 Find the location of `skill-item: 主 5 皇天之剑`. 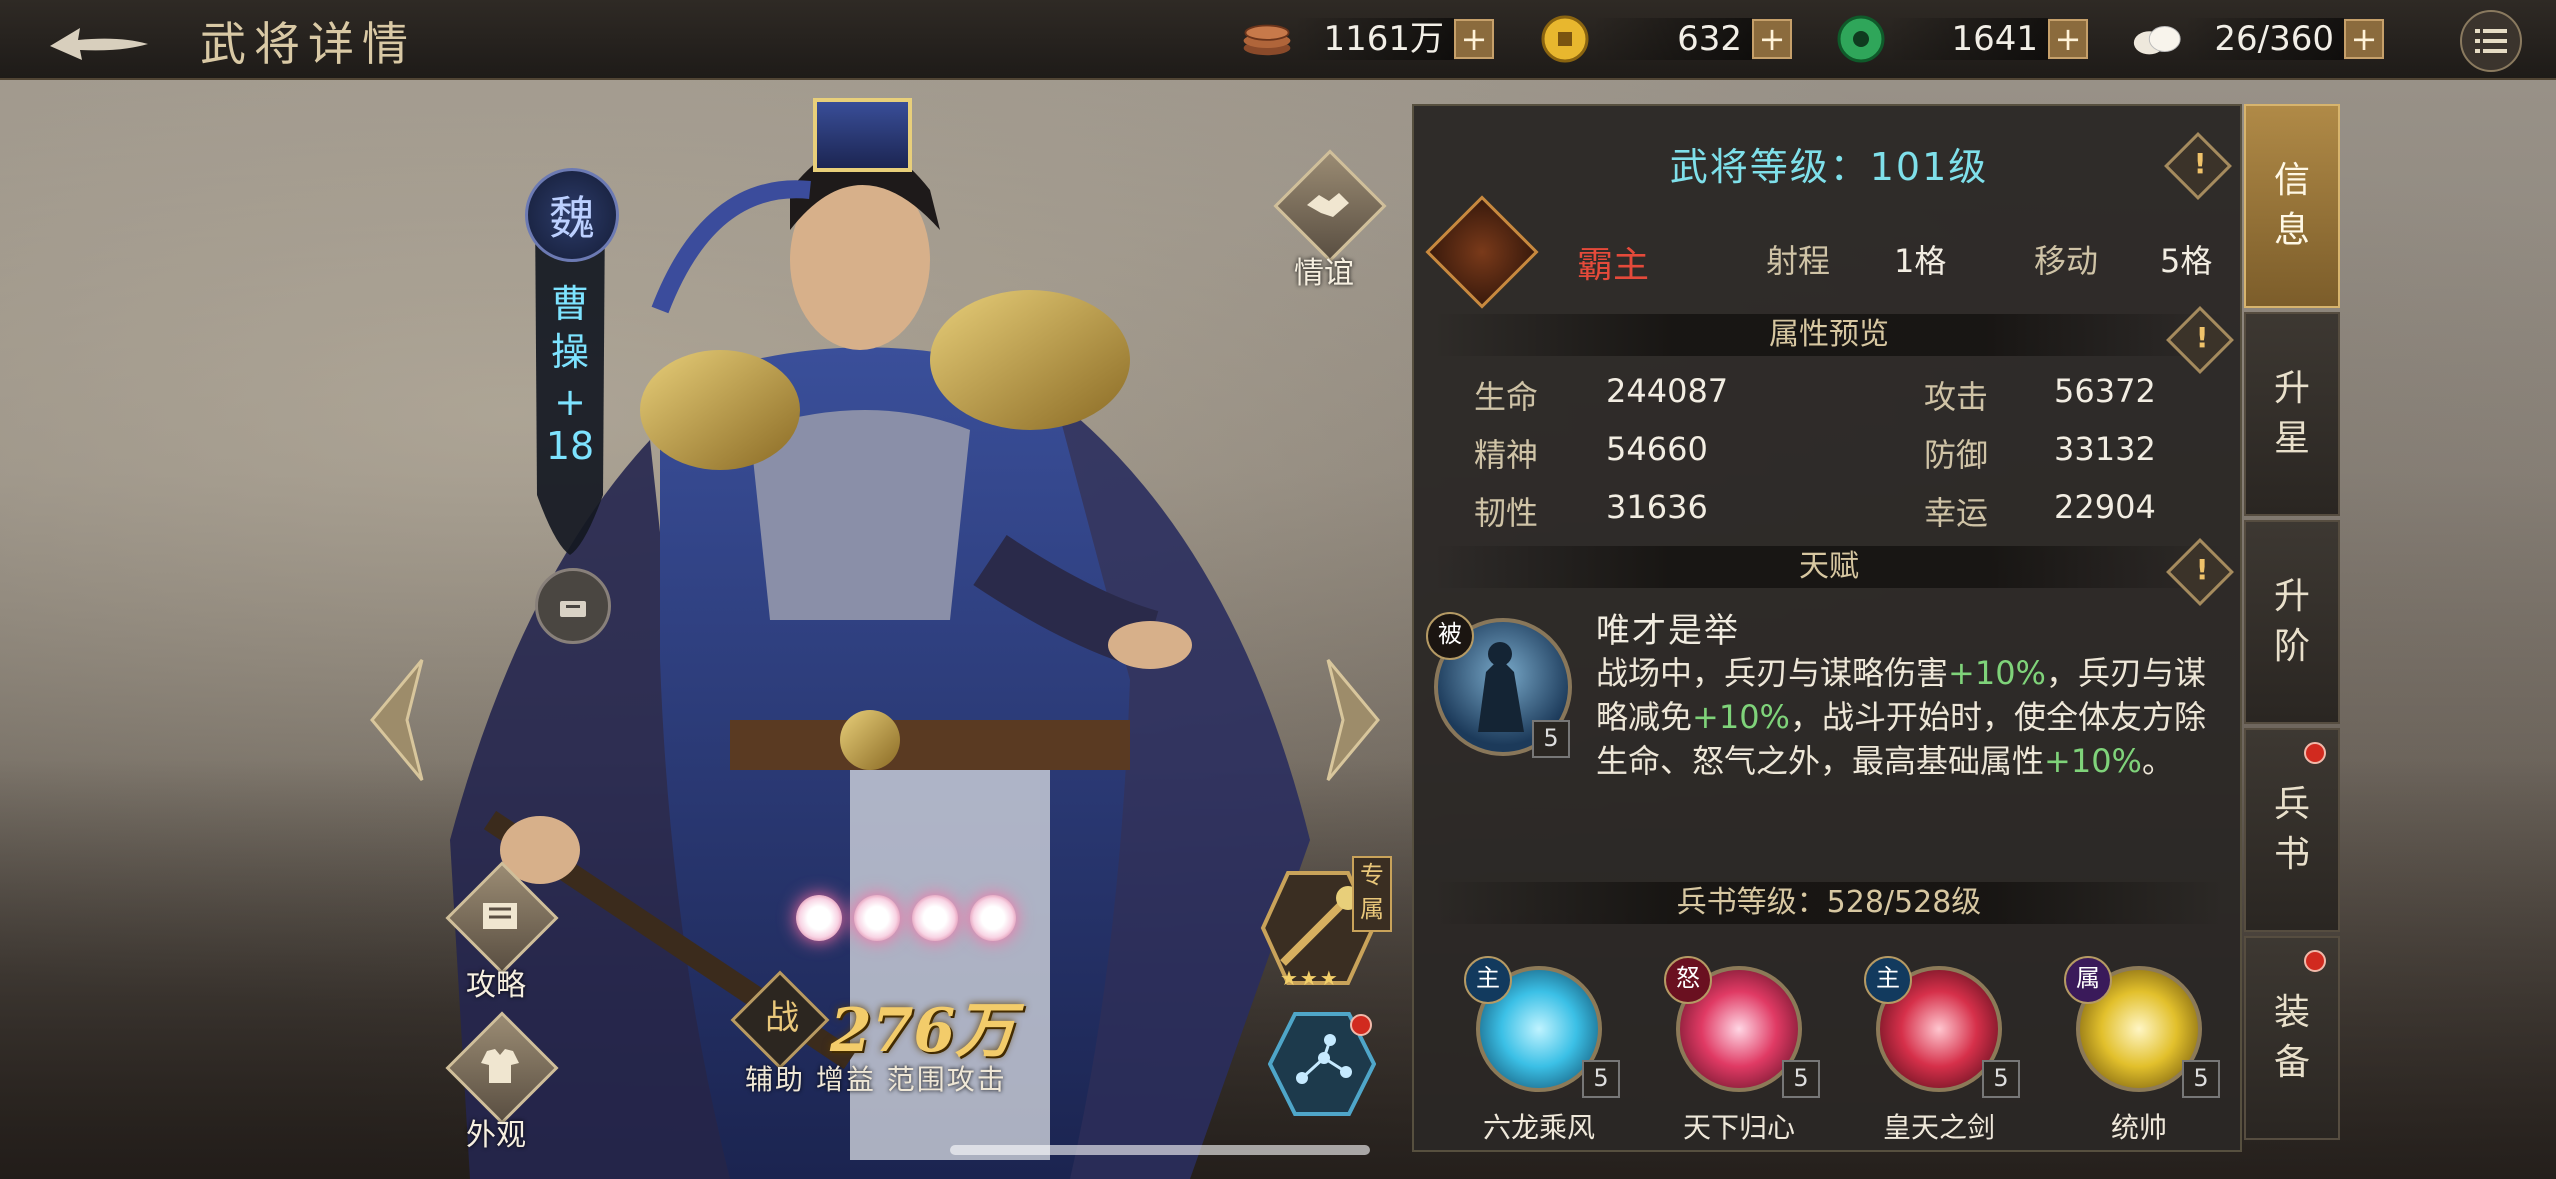

skill-item: 主 5 皇天之剑 is located at coordinates (1929, 1051).